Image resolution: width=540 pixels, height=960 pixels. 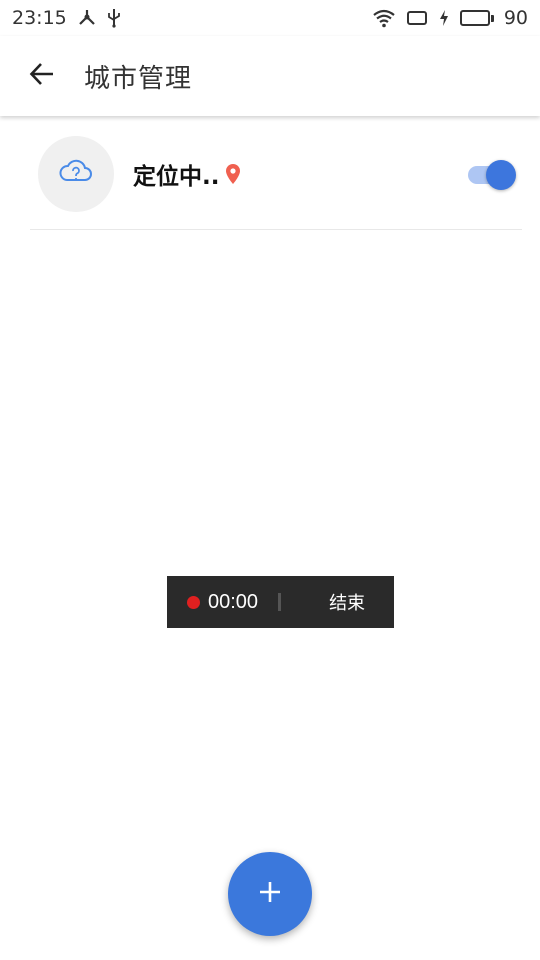 What do you see at coordinates (444, 18) in the screenshot?
I see `charging-icon` at bounding box center [444, 18].